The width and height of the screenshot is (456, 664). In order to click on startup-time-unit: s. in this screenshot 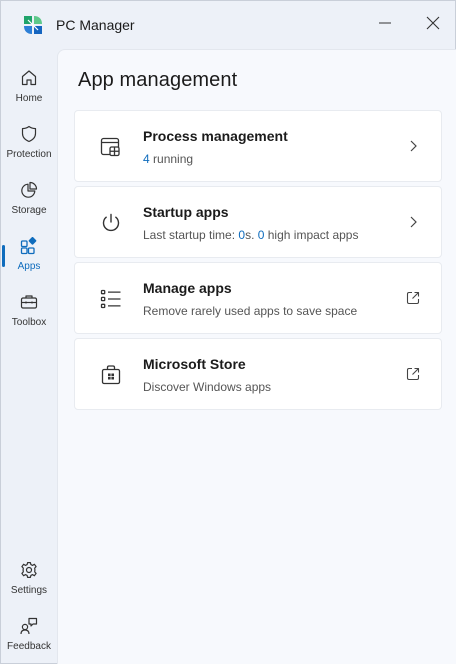, I will do `click(251, 235)`.